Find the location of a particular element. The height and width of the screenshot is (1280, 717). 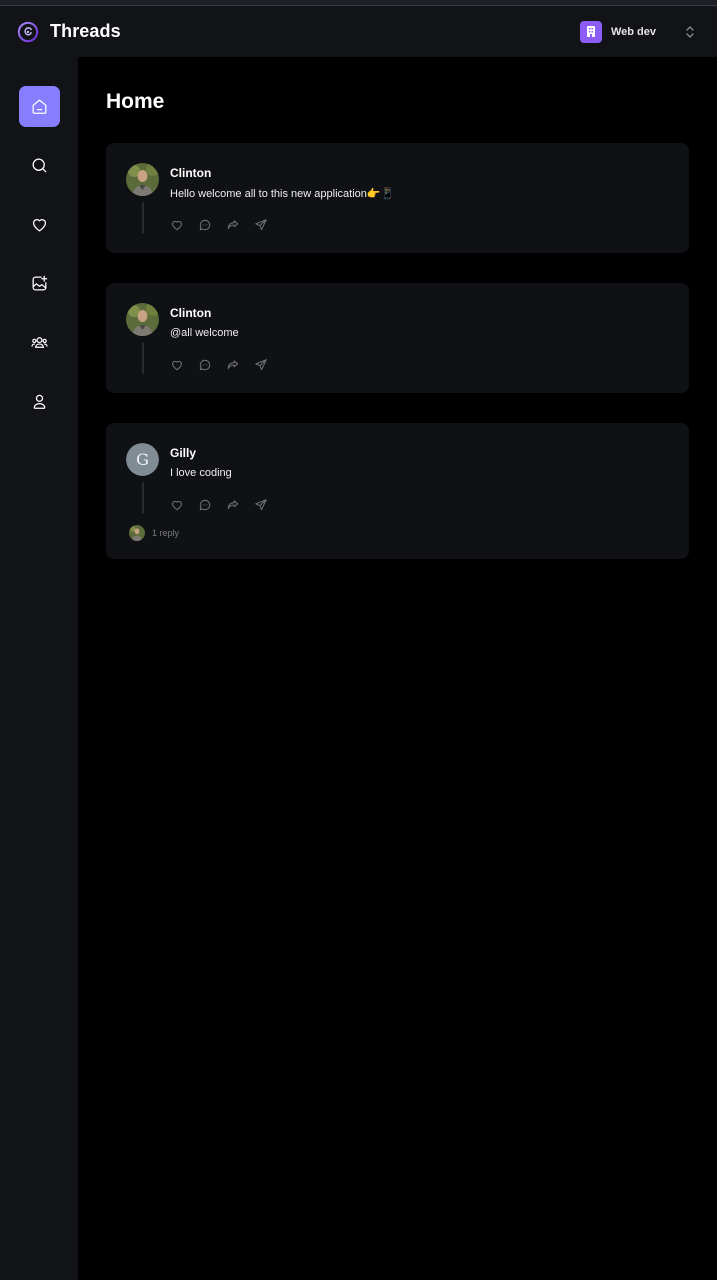

user-icon is located at coordinates (39, 401).